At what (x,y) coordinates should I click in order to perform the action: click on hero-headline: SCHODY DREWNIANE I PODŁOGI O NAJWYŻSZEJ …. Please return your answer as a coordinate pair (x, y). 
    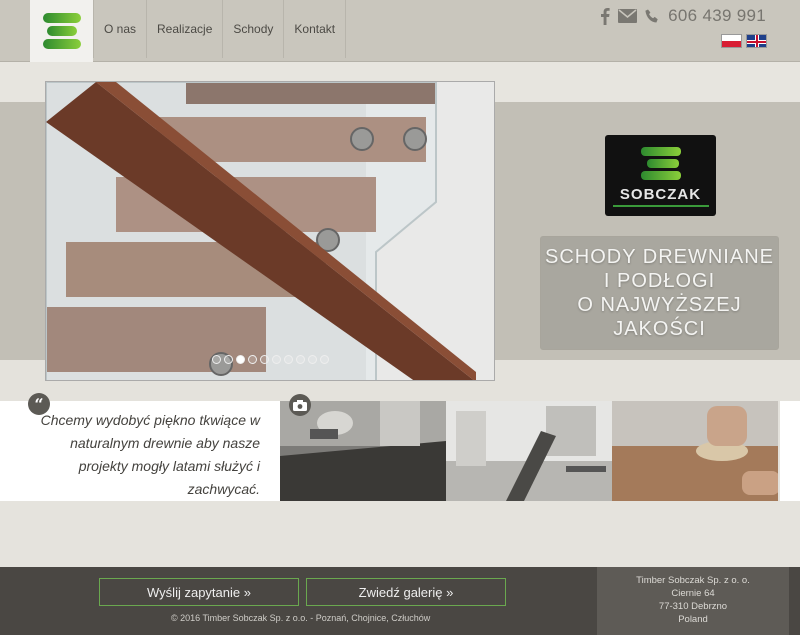
    Looking at the image, I should click on (659, 293).